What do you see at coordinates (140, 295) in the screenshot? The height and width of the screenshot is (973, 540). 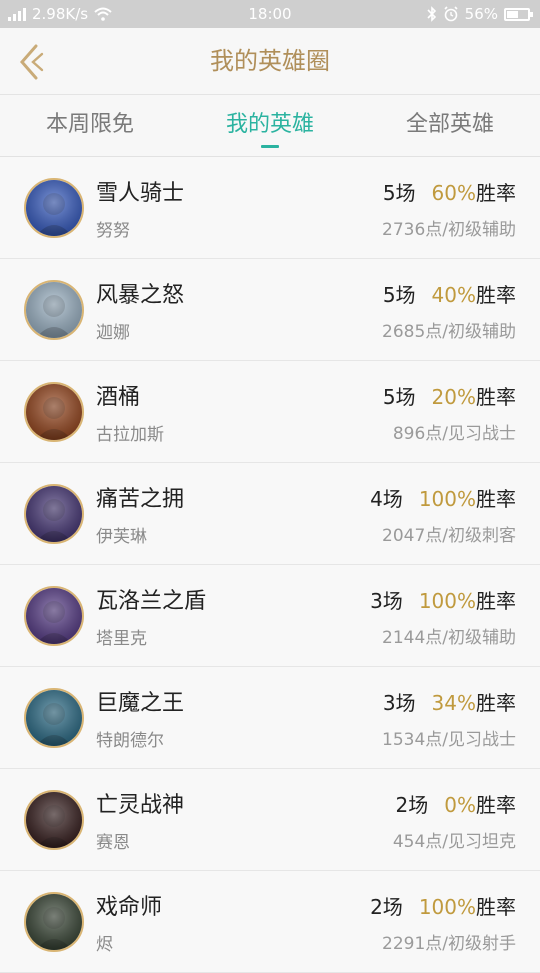 I see `hero-name: 风暴之怒` at bounding box center [140, 295].